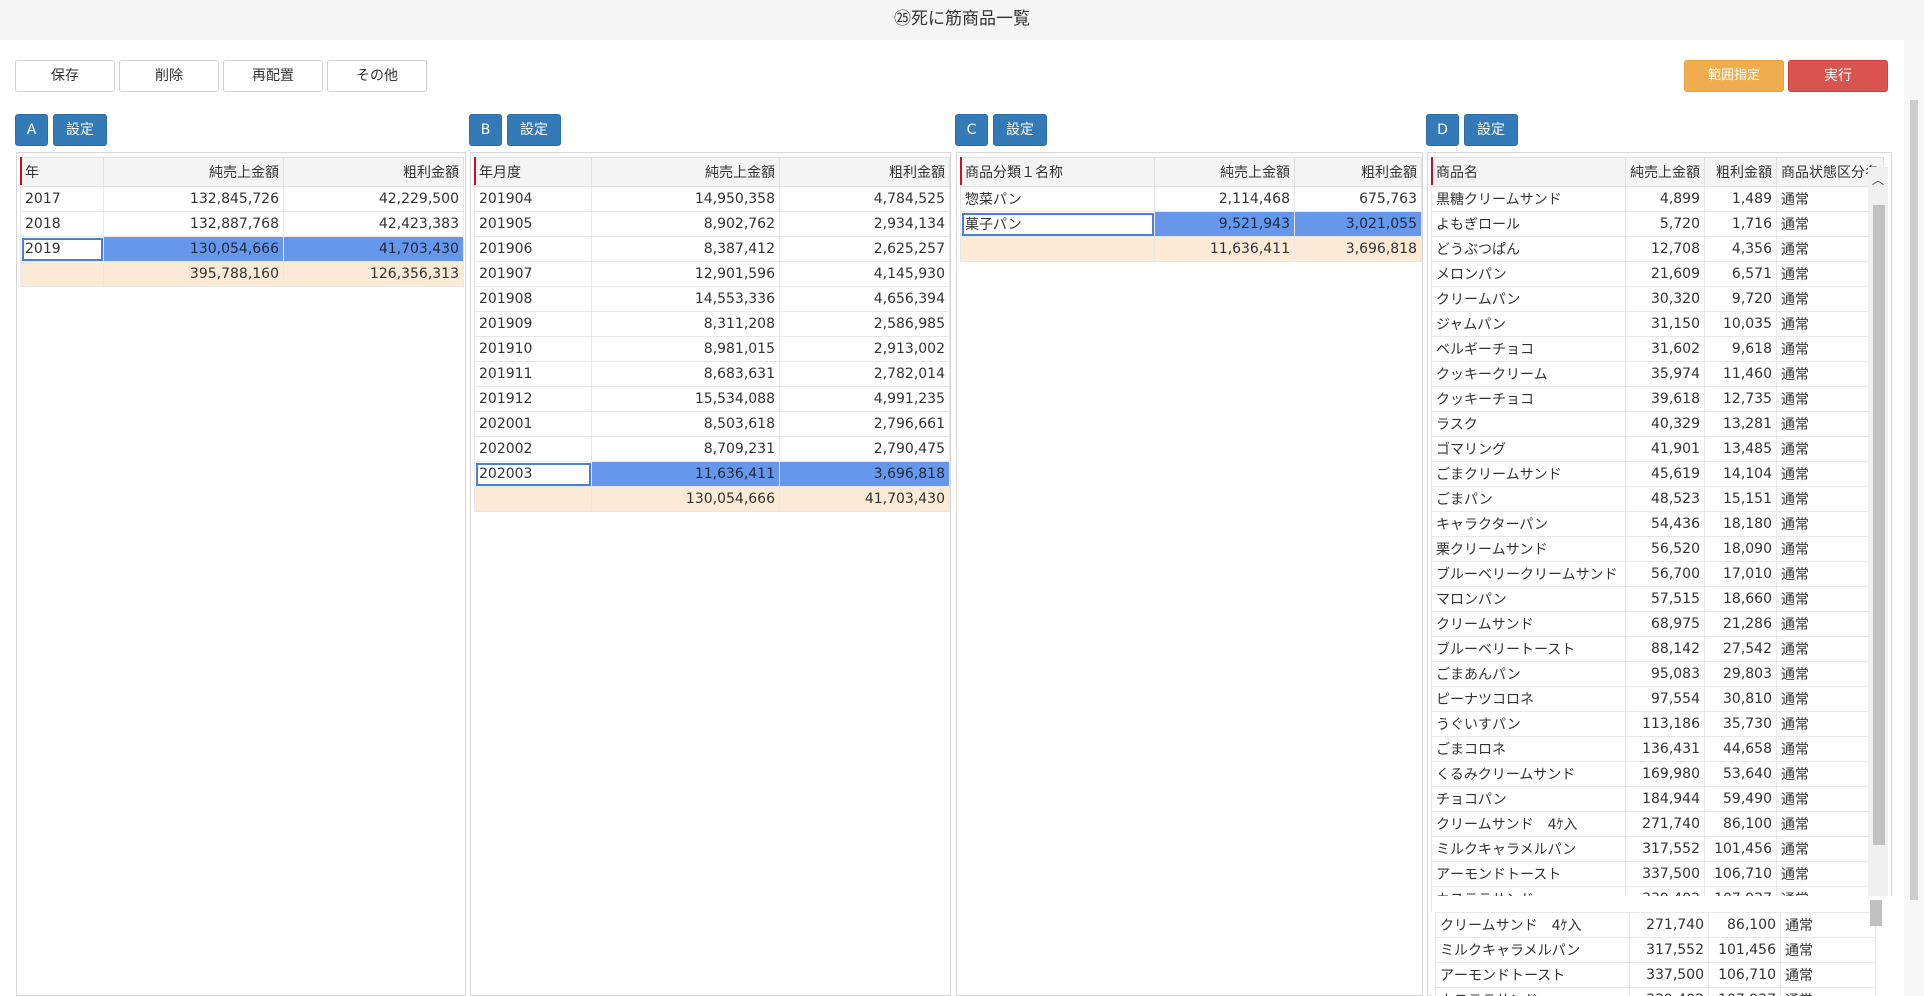 This screenshot has width=1924, height=996. I want to click on table-cell: 59,490, so click(1740, 799).